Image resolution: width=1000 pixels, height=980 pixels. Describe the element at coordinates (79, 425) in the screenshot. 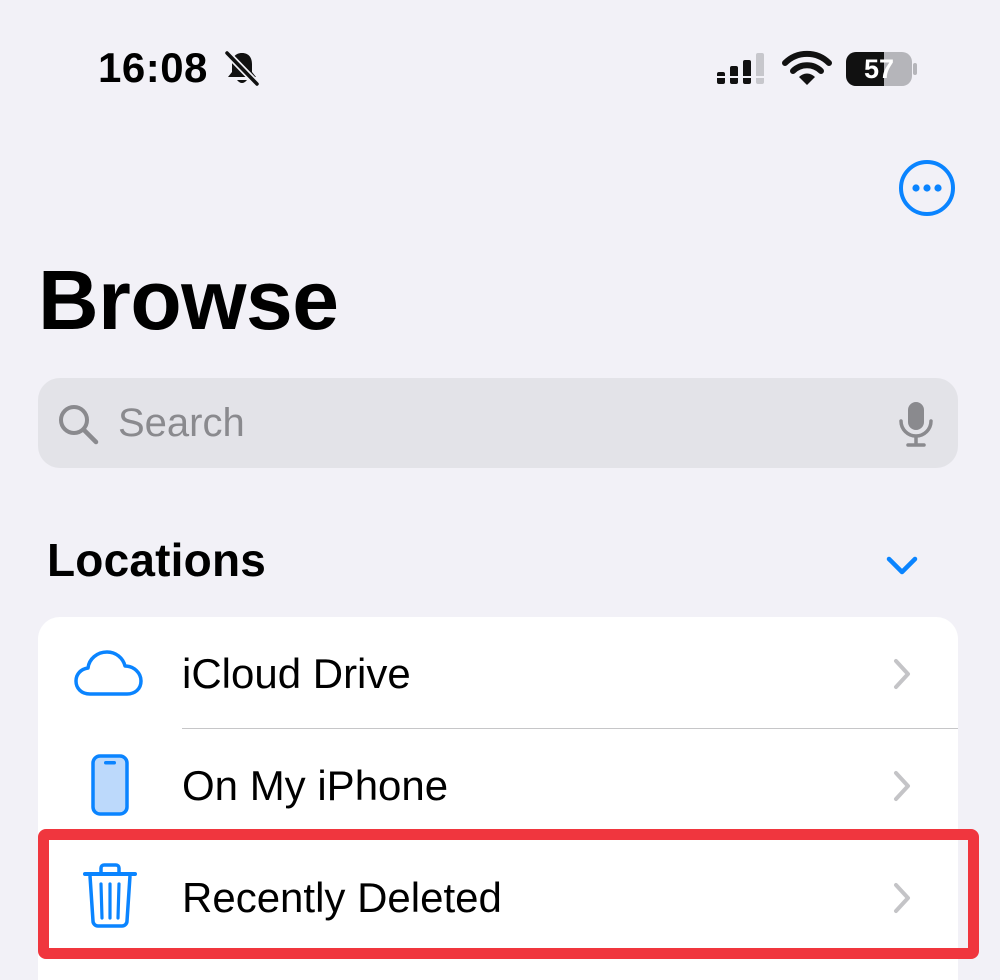

I see `search-icon` at that location.